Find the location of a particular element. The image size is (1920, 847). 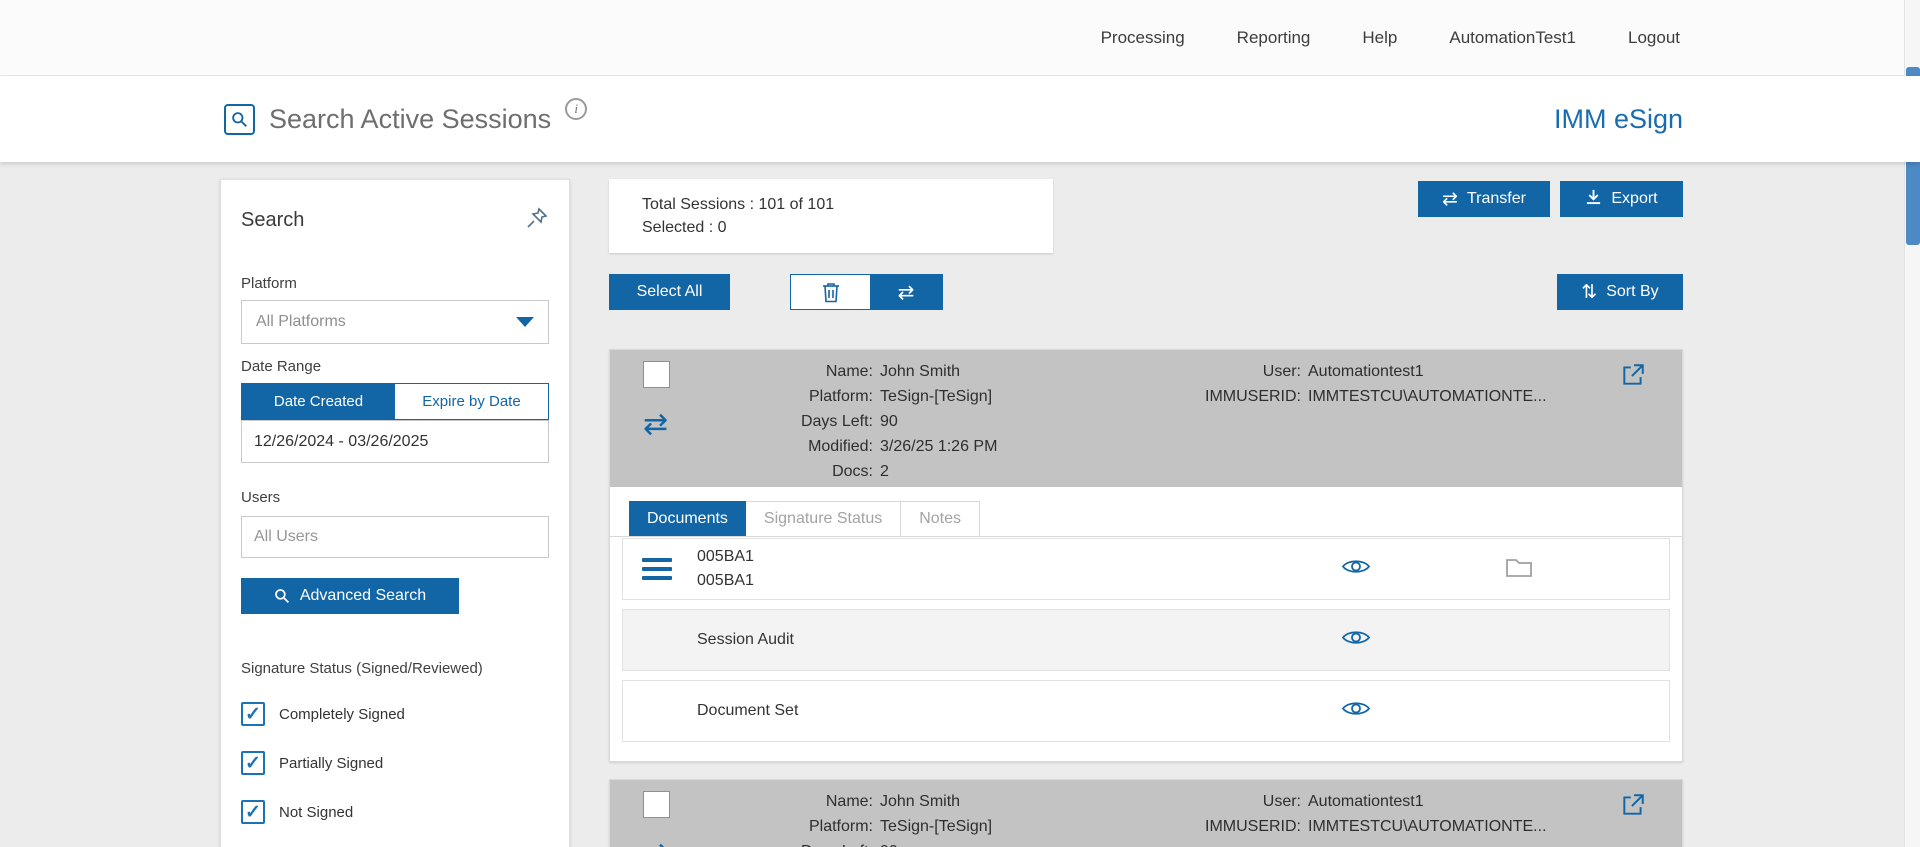

nav-reporting: Reporting is located at coordinates (1274, 38).